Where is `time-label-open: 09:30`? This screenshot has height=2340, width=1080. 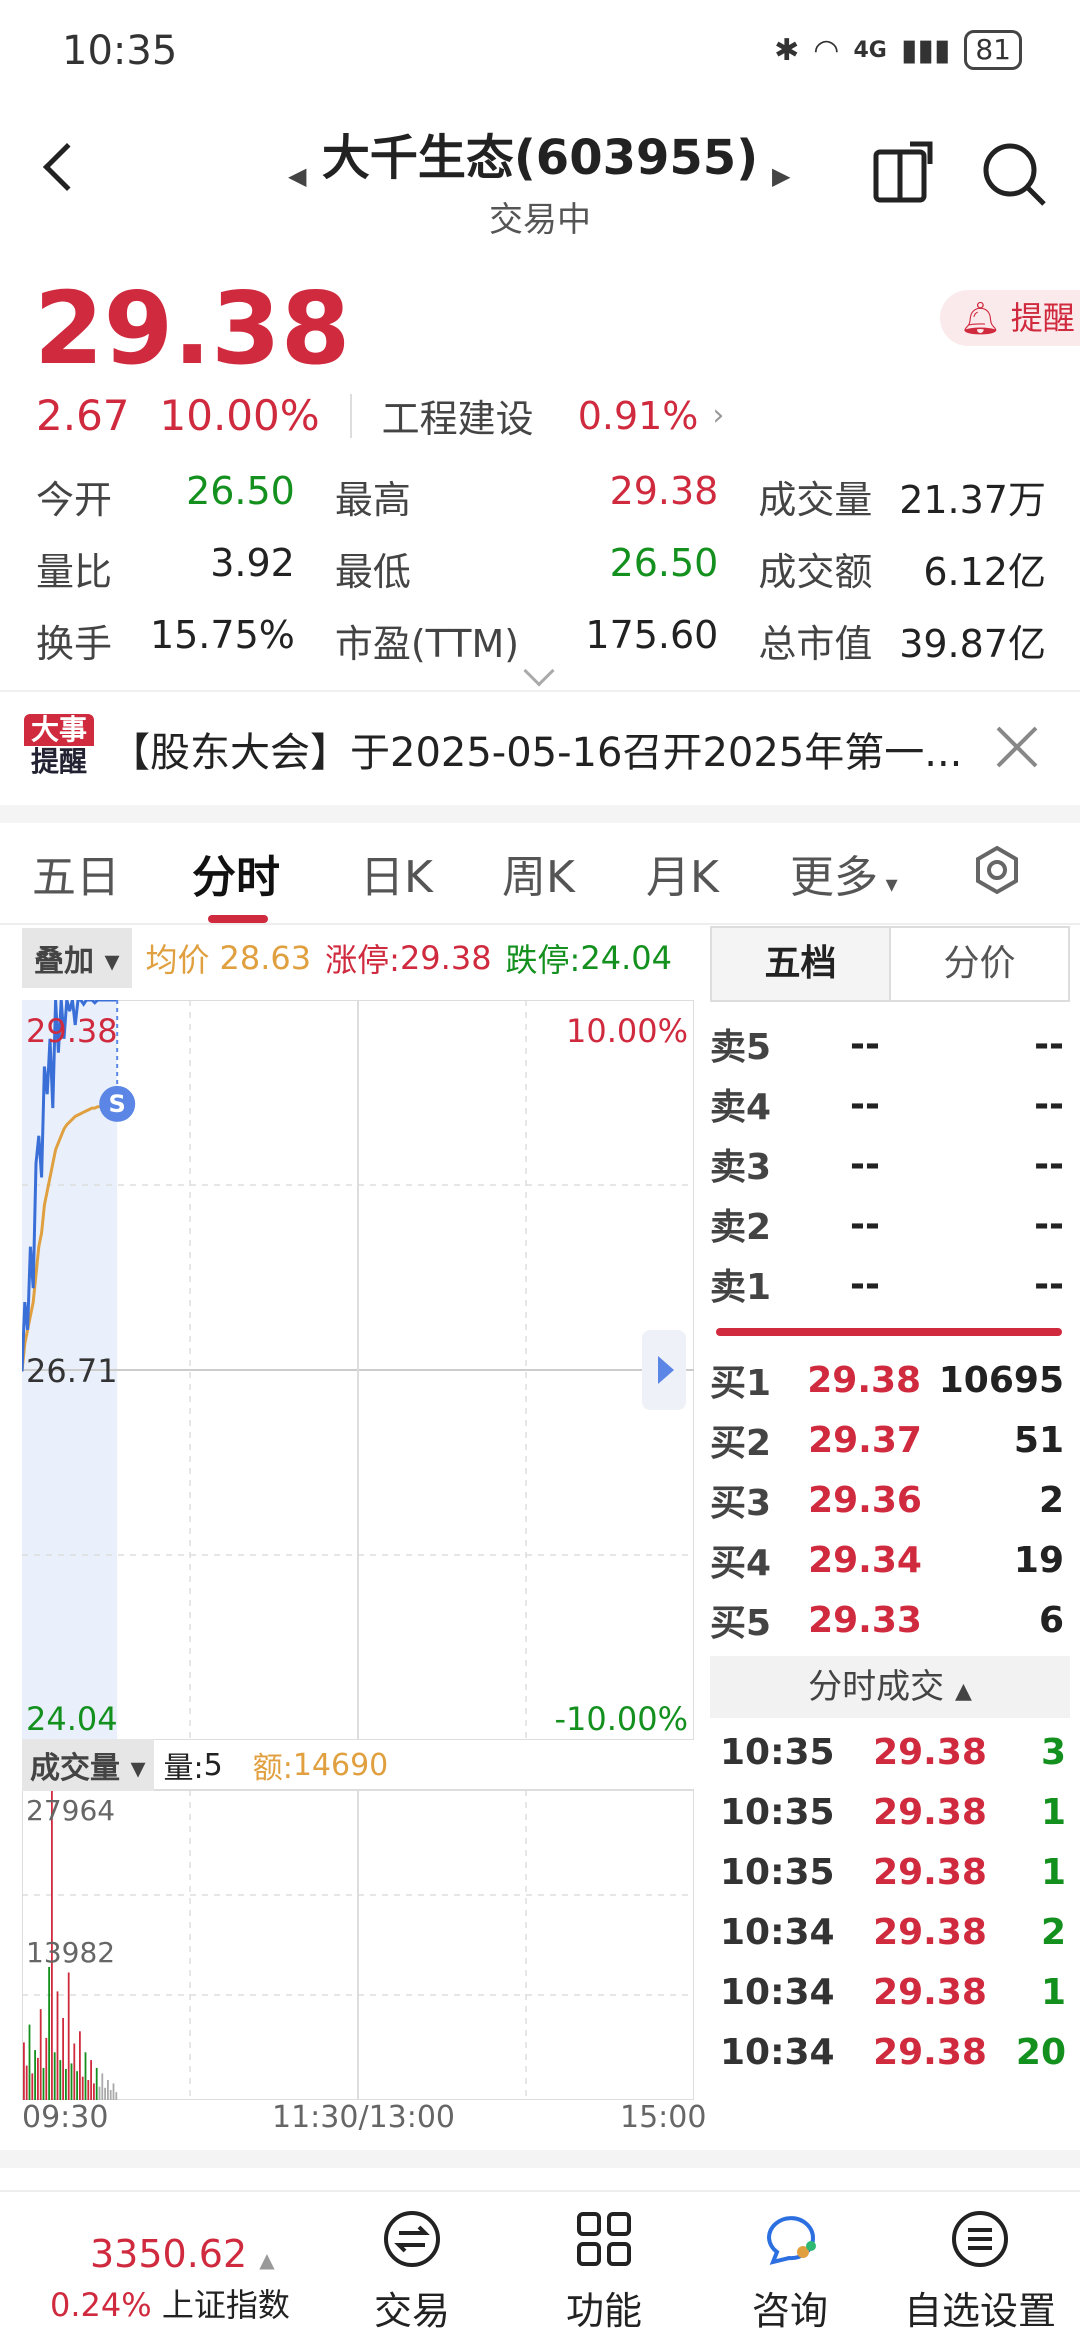 time-label-open: 09:30 is located at coordinates (65, 2117).